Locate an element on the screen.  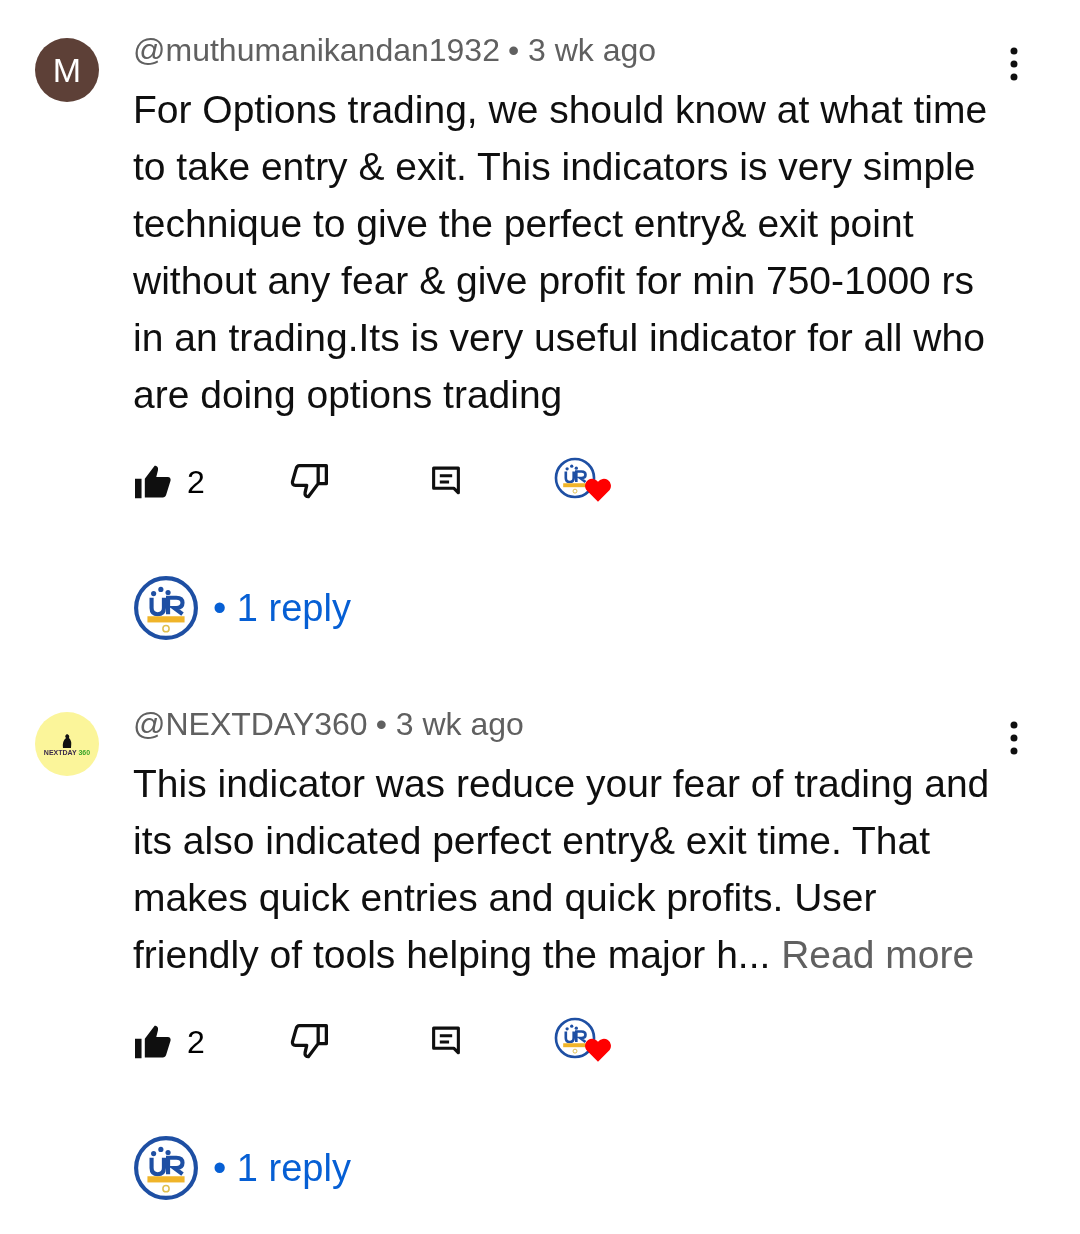
read-more-link: Read more is located at coordinates (878, 954).